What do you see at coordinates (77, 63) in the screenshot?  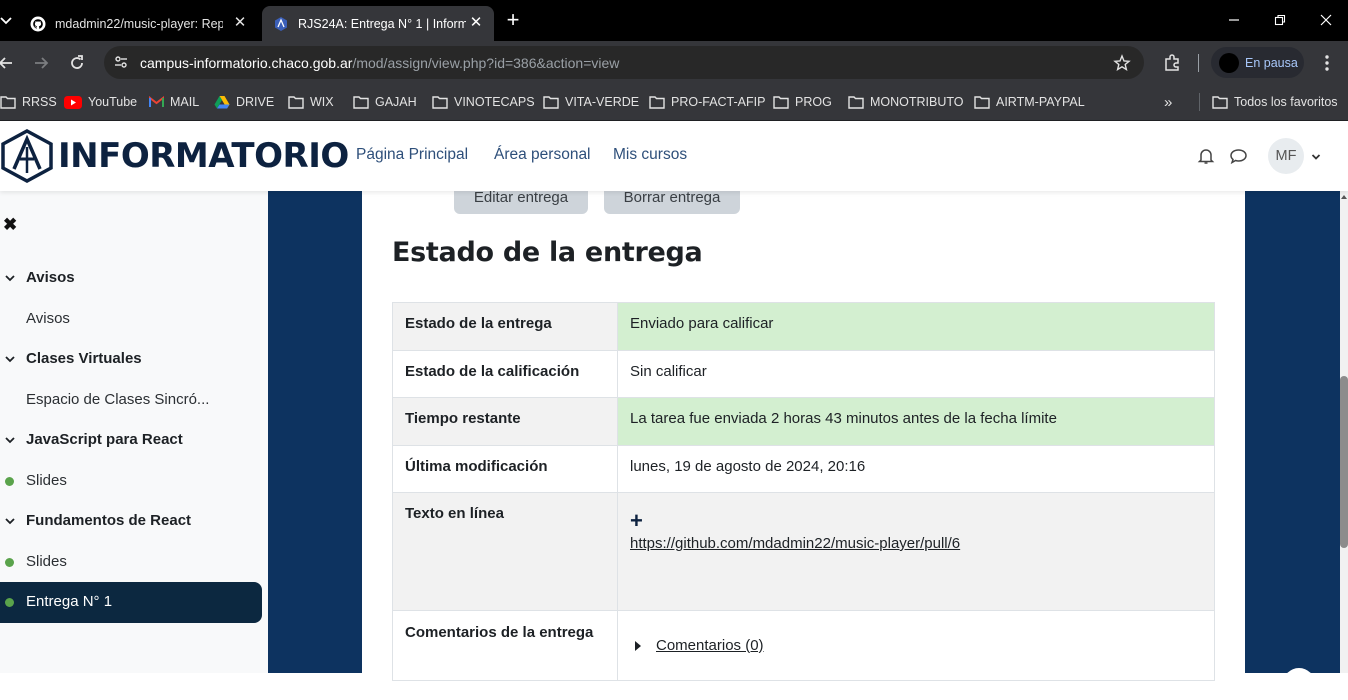 I see `reload-icon` at bounding box center [77, 63].